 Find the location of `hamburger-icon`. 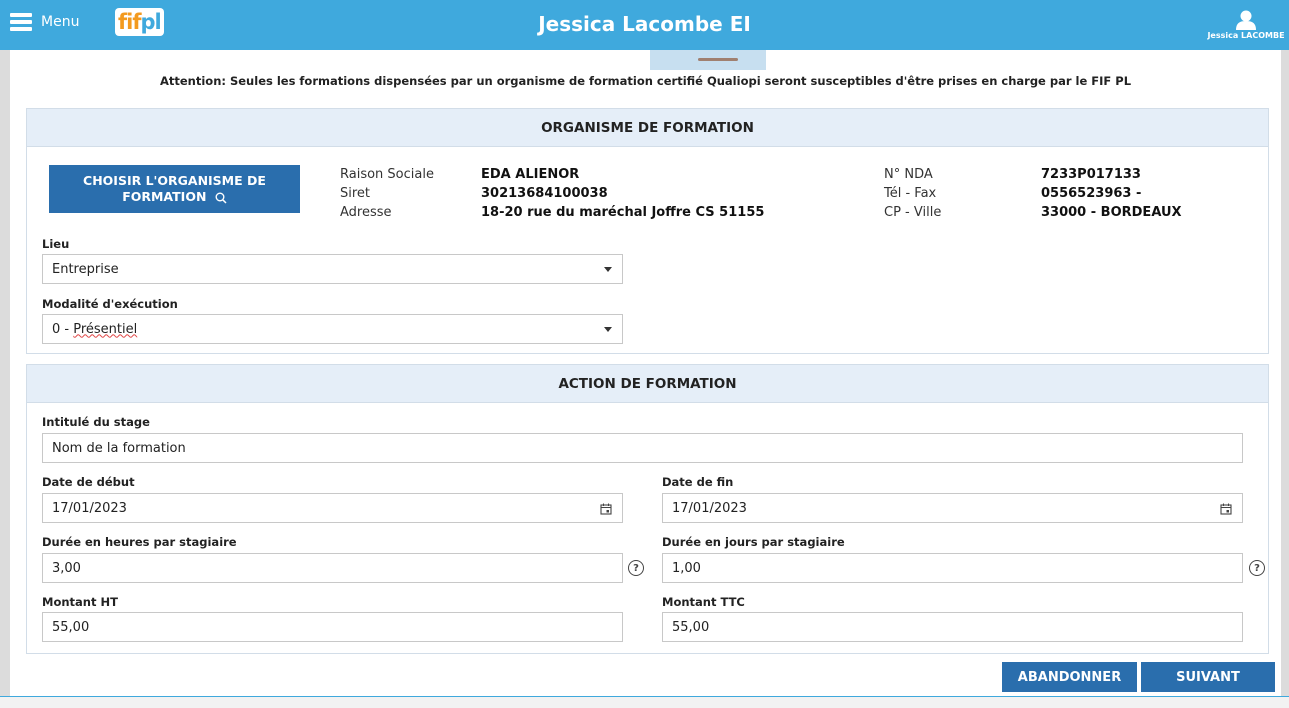

hamburger-icon is located at coordinates (21, 22).